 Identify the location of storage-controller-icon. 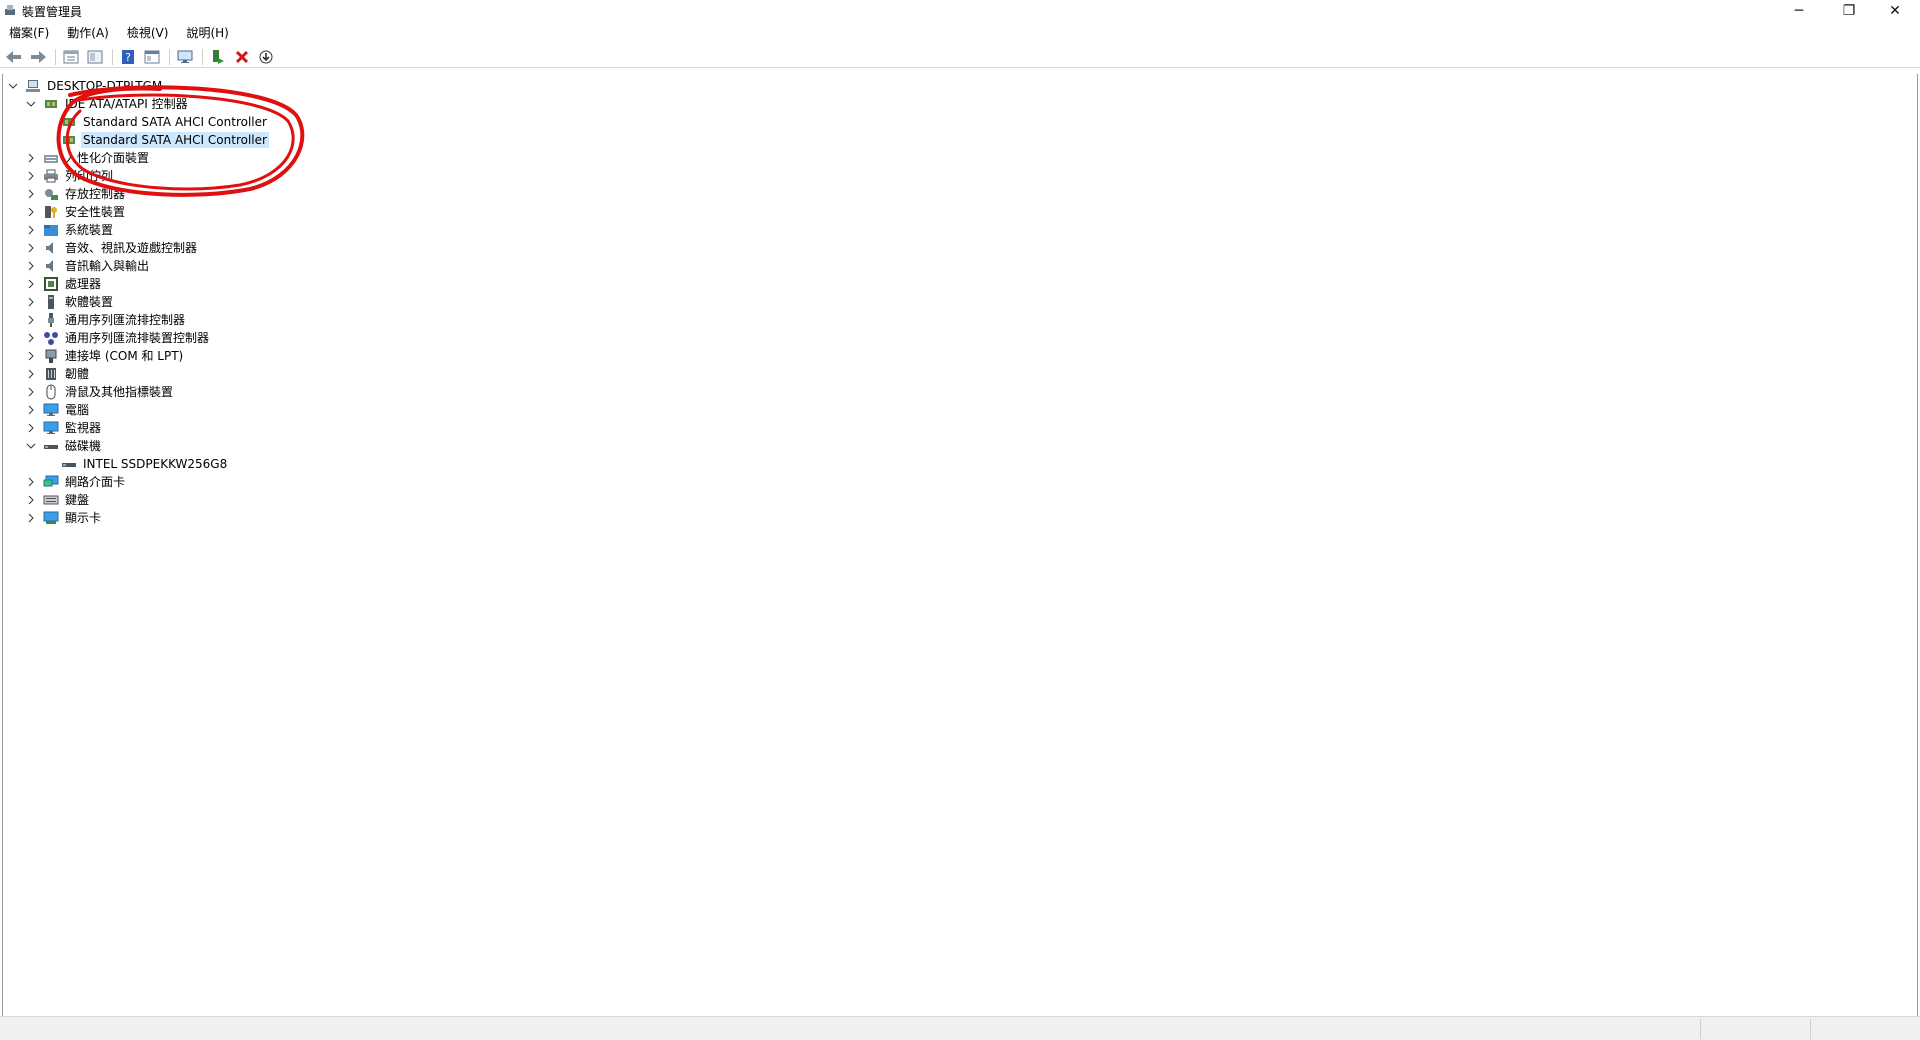
(51, 194).